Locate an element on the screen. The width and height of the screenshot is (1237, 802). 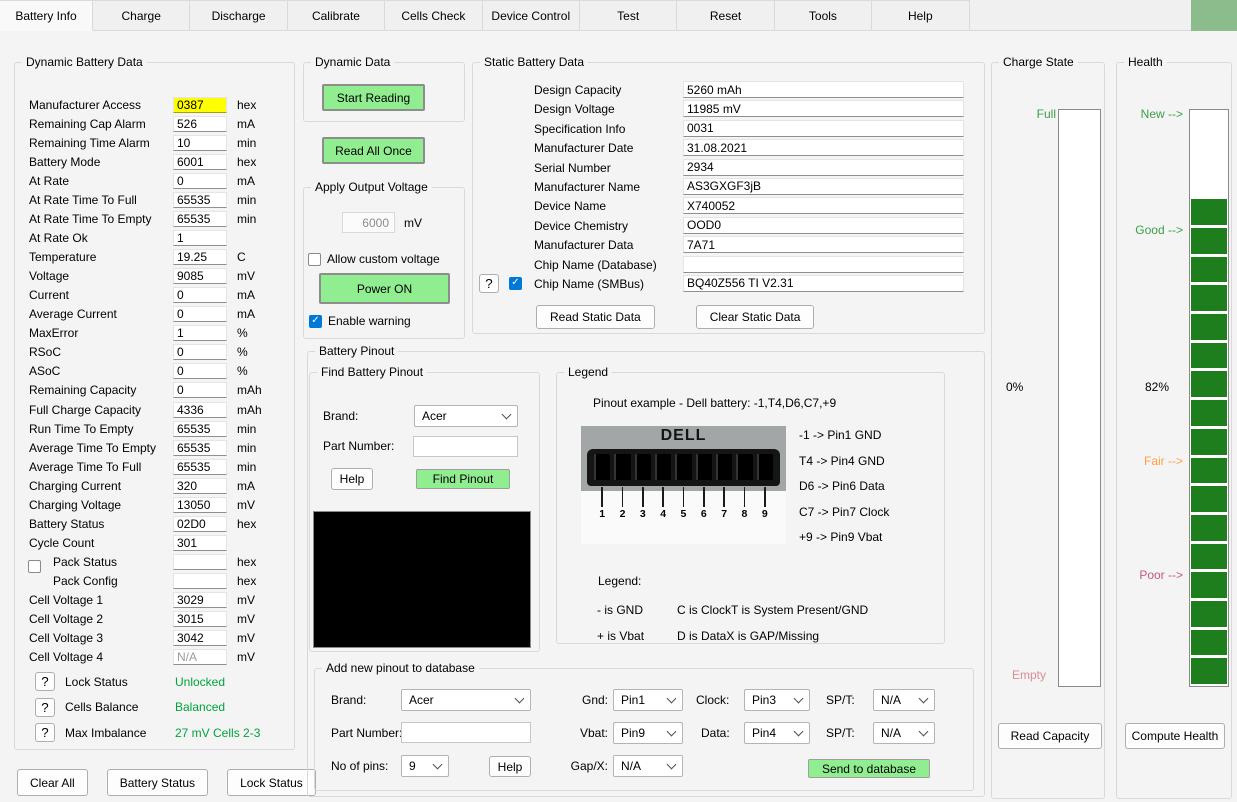
no-of-pins-select: 9 is located at coordinates (425, 766).